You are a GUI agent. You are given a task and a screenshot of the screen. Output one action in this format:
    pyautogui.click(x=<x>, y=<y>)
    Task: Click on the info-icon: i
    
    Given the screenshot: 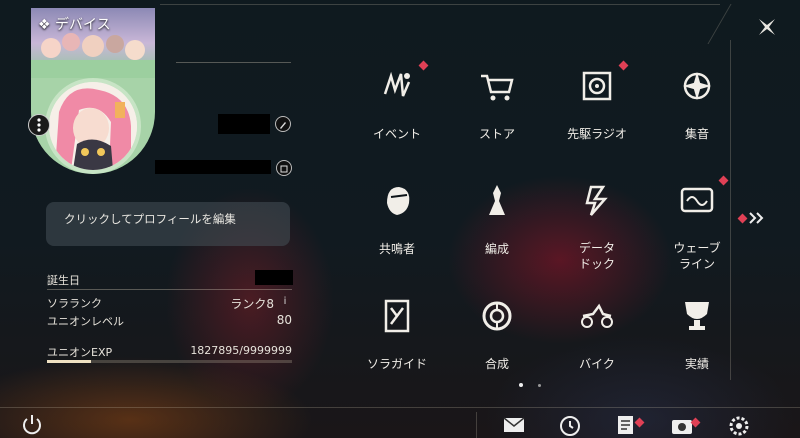 What is the action you would take?
    pyautogui.click(x=285, y=302)
    